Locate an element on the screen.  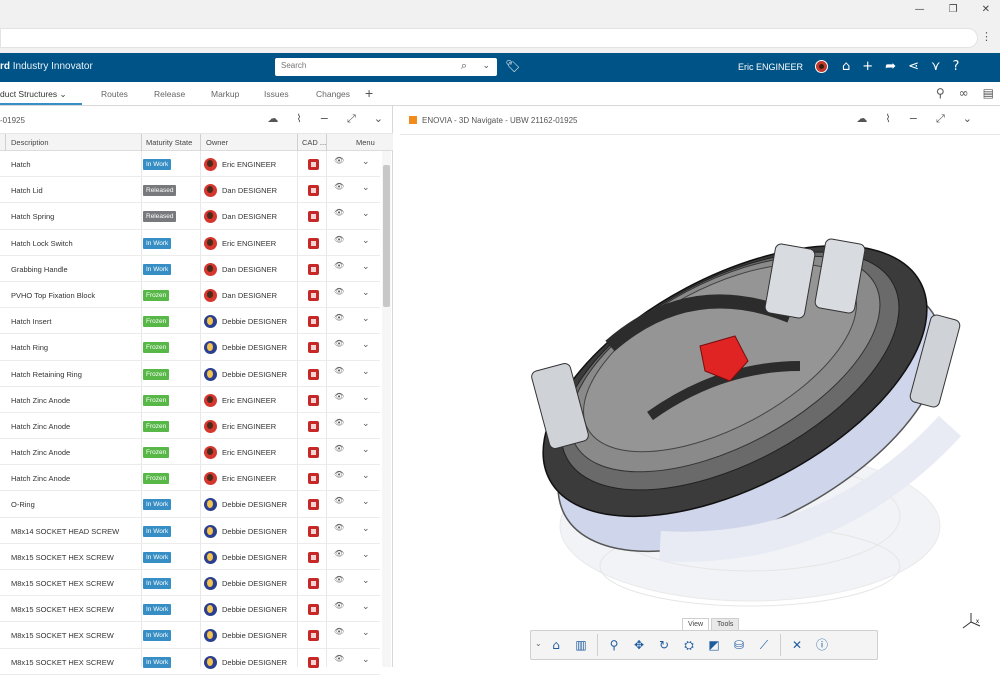
zoom-icon: ⚲ is located at coordinates (614, 645).